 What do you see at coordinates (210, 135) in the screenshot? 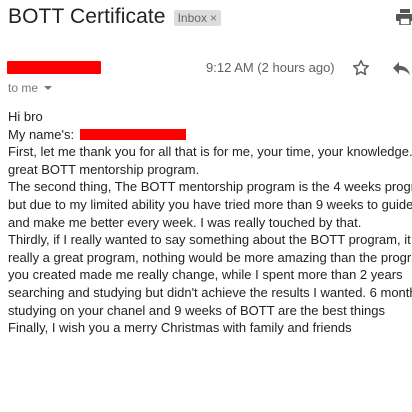
I see `body-name-line: My name's:` at bounding box center [210, 135].